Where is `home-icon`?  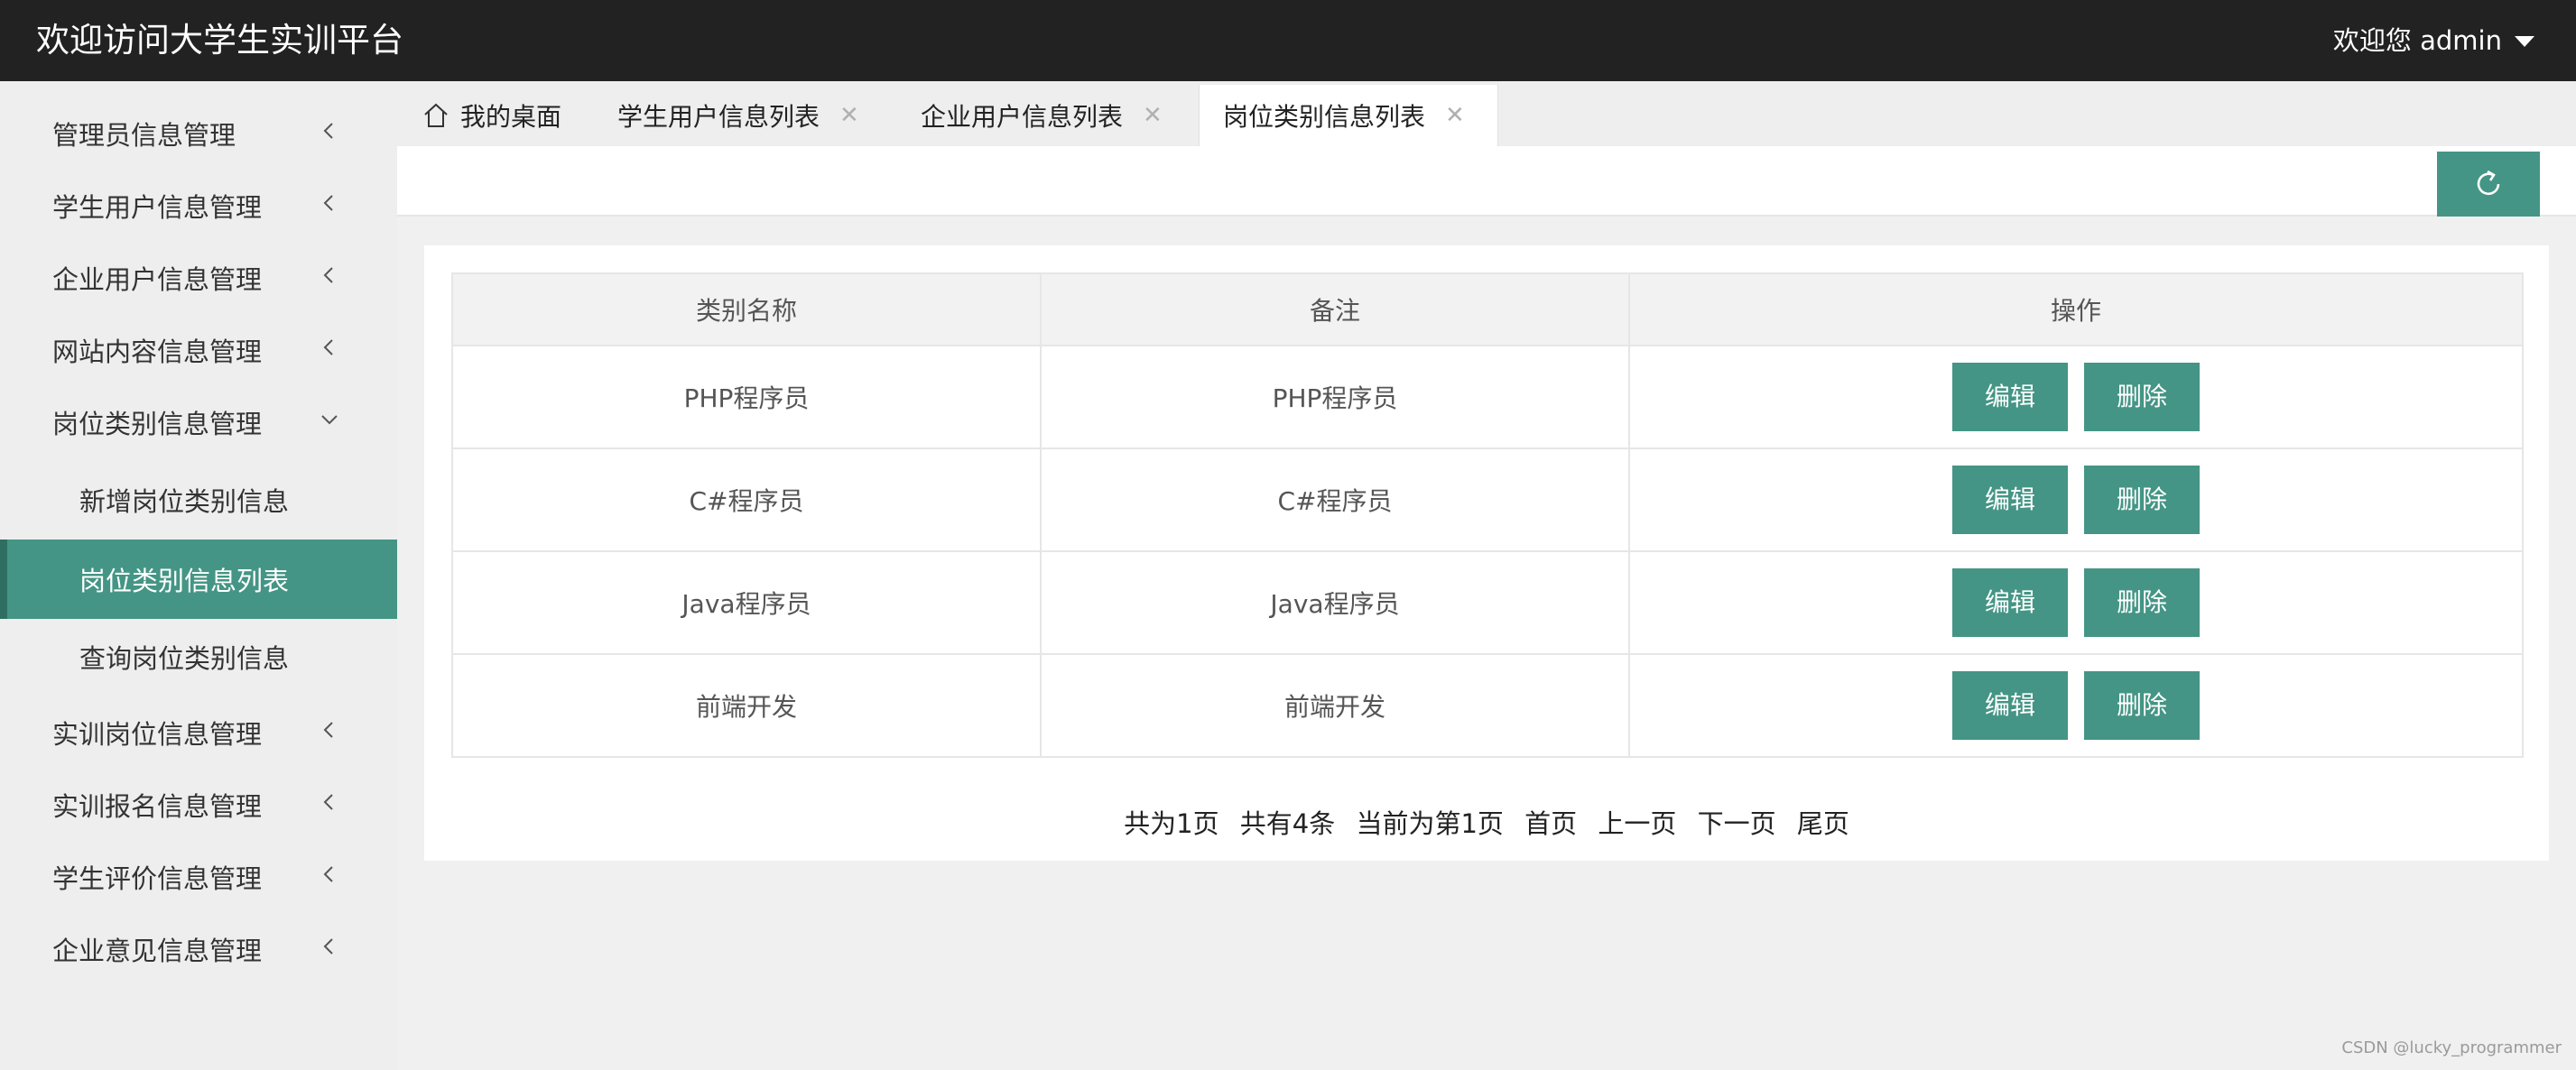
home-icon is located at coordinates (436, 115).